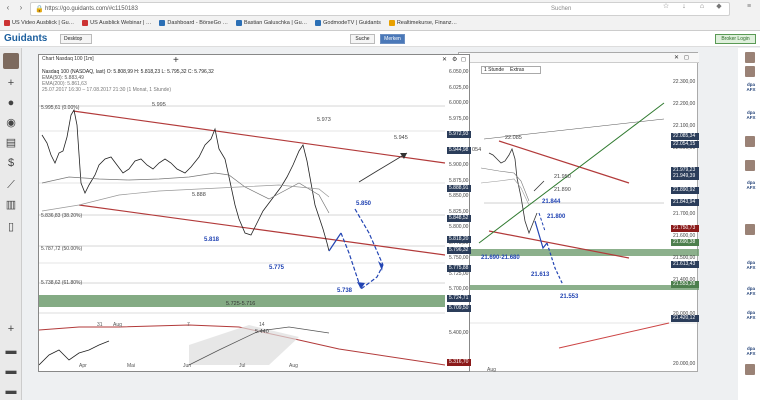 The height and width of the screenshot is (400, 760). What do you see at coordinates (685, 190) in the screenshot?
I see `price-tag: 21.890,92` at bounding box center [685, 190].